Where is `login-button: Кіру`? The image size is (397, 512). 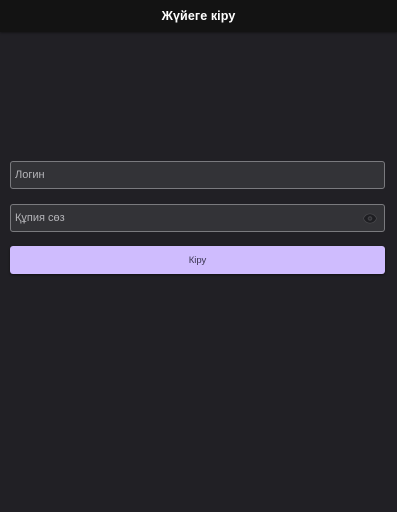 login-button: Кіру is located at coordinates (197, 260).